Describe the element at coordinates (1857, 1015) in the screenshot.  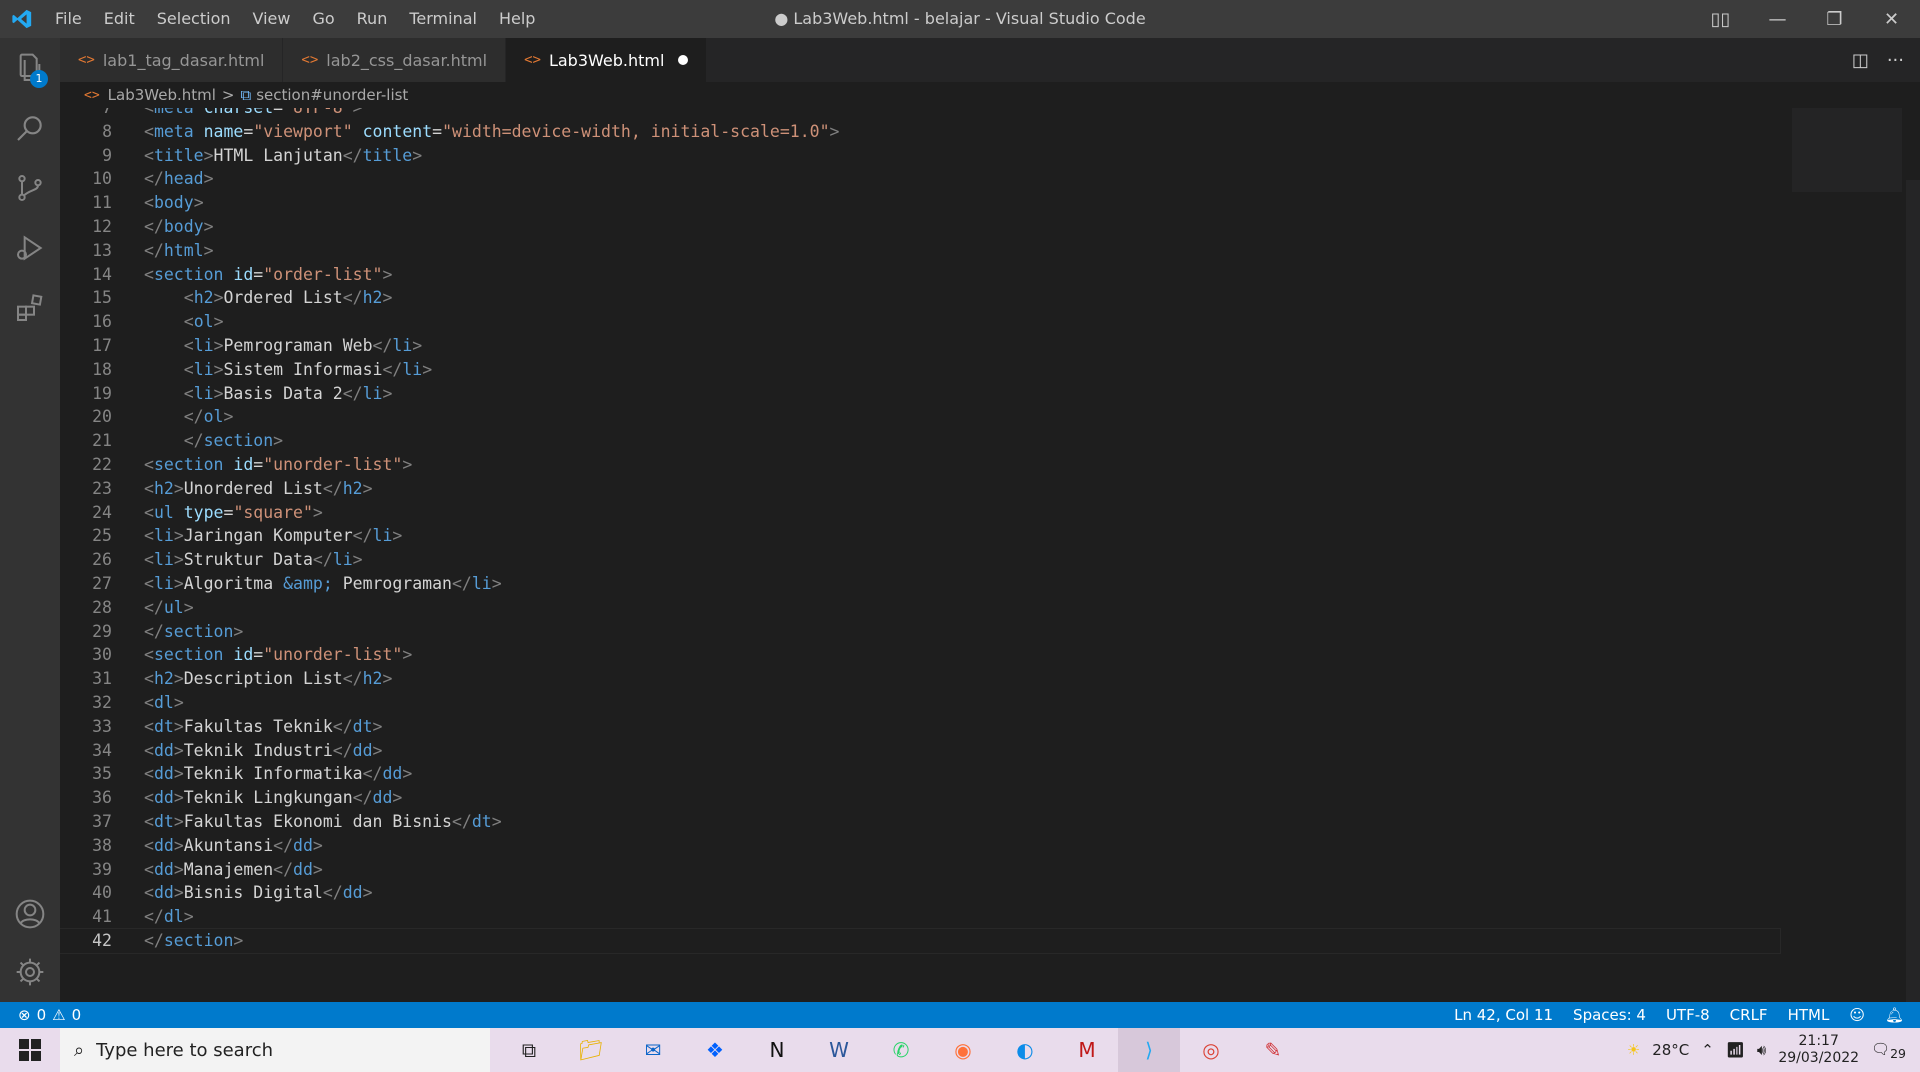
I see `feedback-icon: ☺` at that location.